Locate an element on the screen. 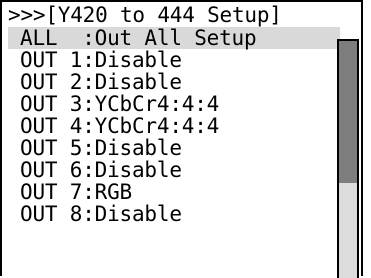  menu-item-out-1: OUT 1:Disable is located at coordinates (173, 60).